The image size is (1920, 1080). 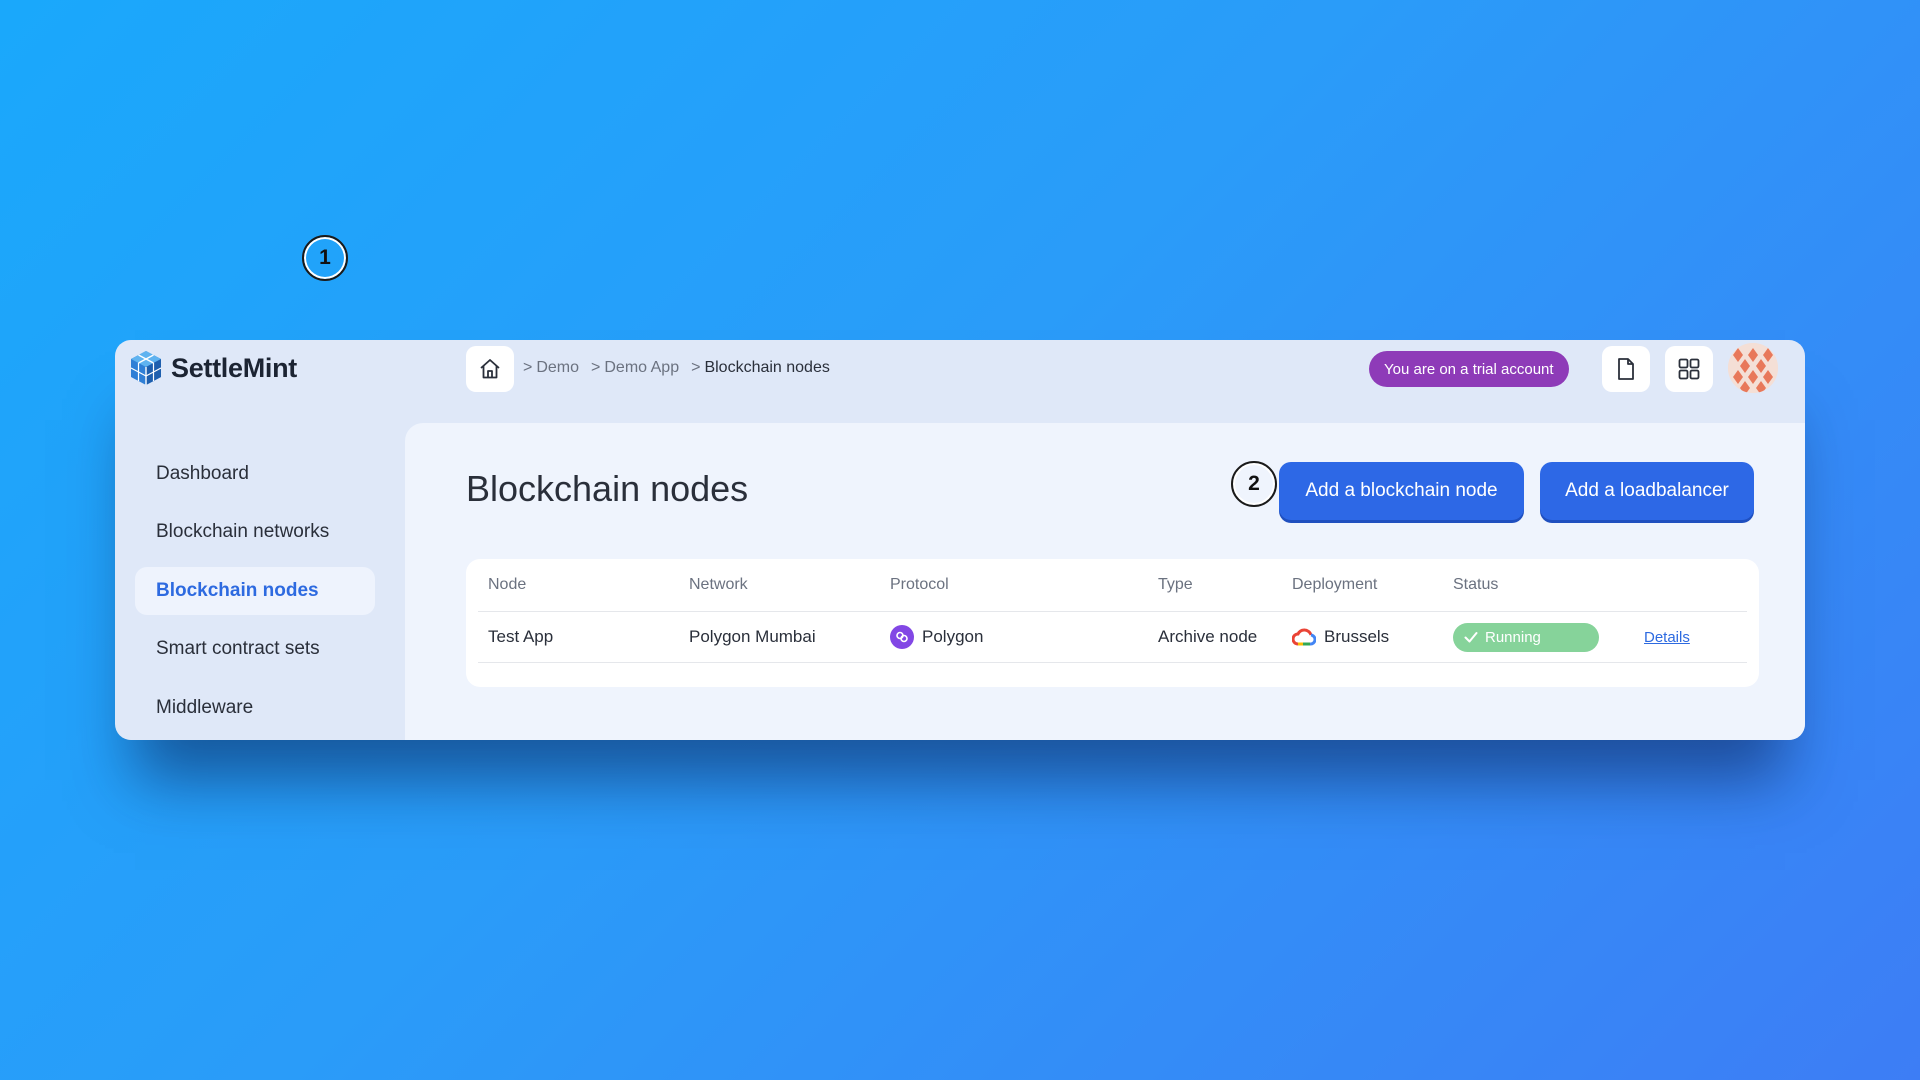 I want to click on check-icon, so click(x=1471, y=637).